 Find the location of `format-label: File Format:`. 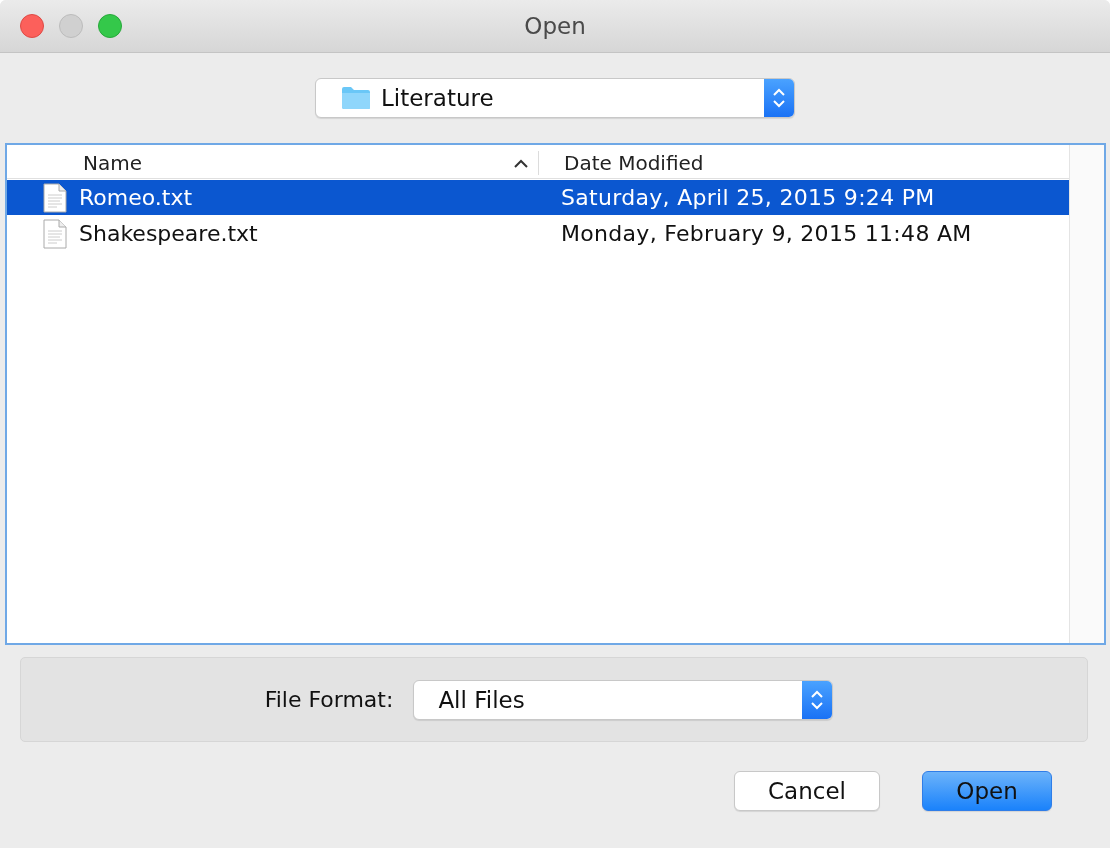

format-label: File Format: is located at coordinates (329, 699).